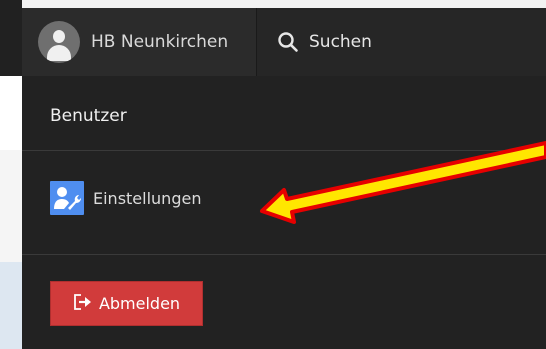 This screenshot has width=546, height=349. What do you see at coordinates (11, 113) in the screenshot?
I see `page-content-area` at bounding box center [11, 113].